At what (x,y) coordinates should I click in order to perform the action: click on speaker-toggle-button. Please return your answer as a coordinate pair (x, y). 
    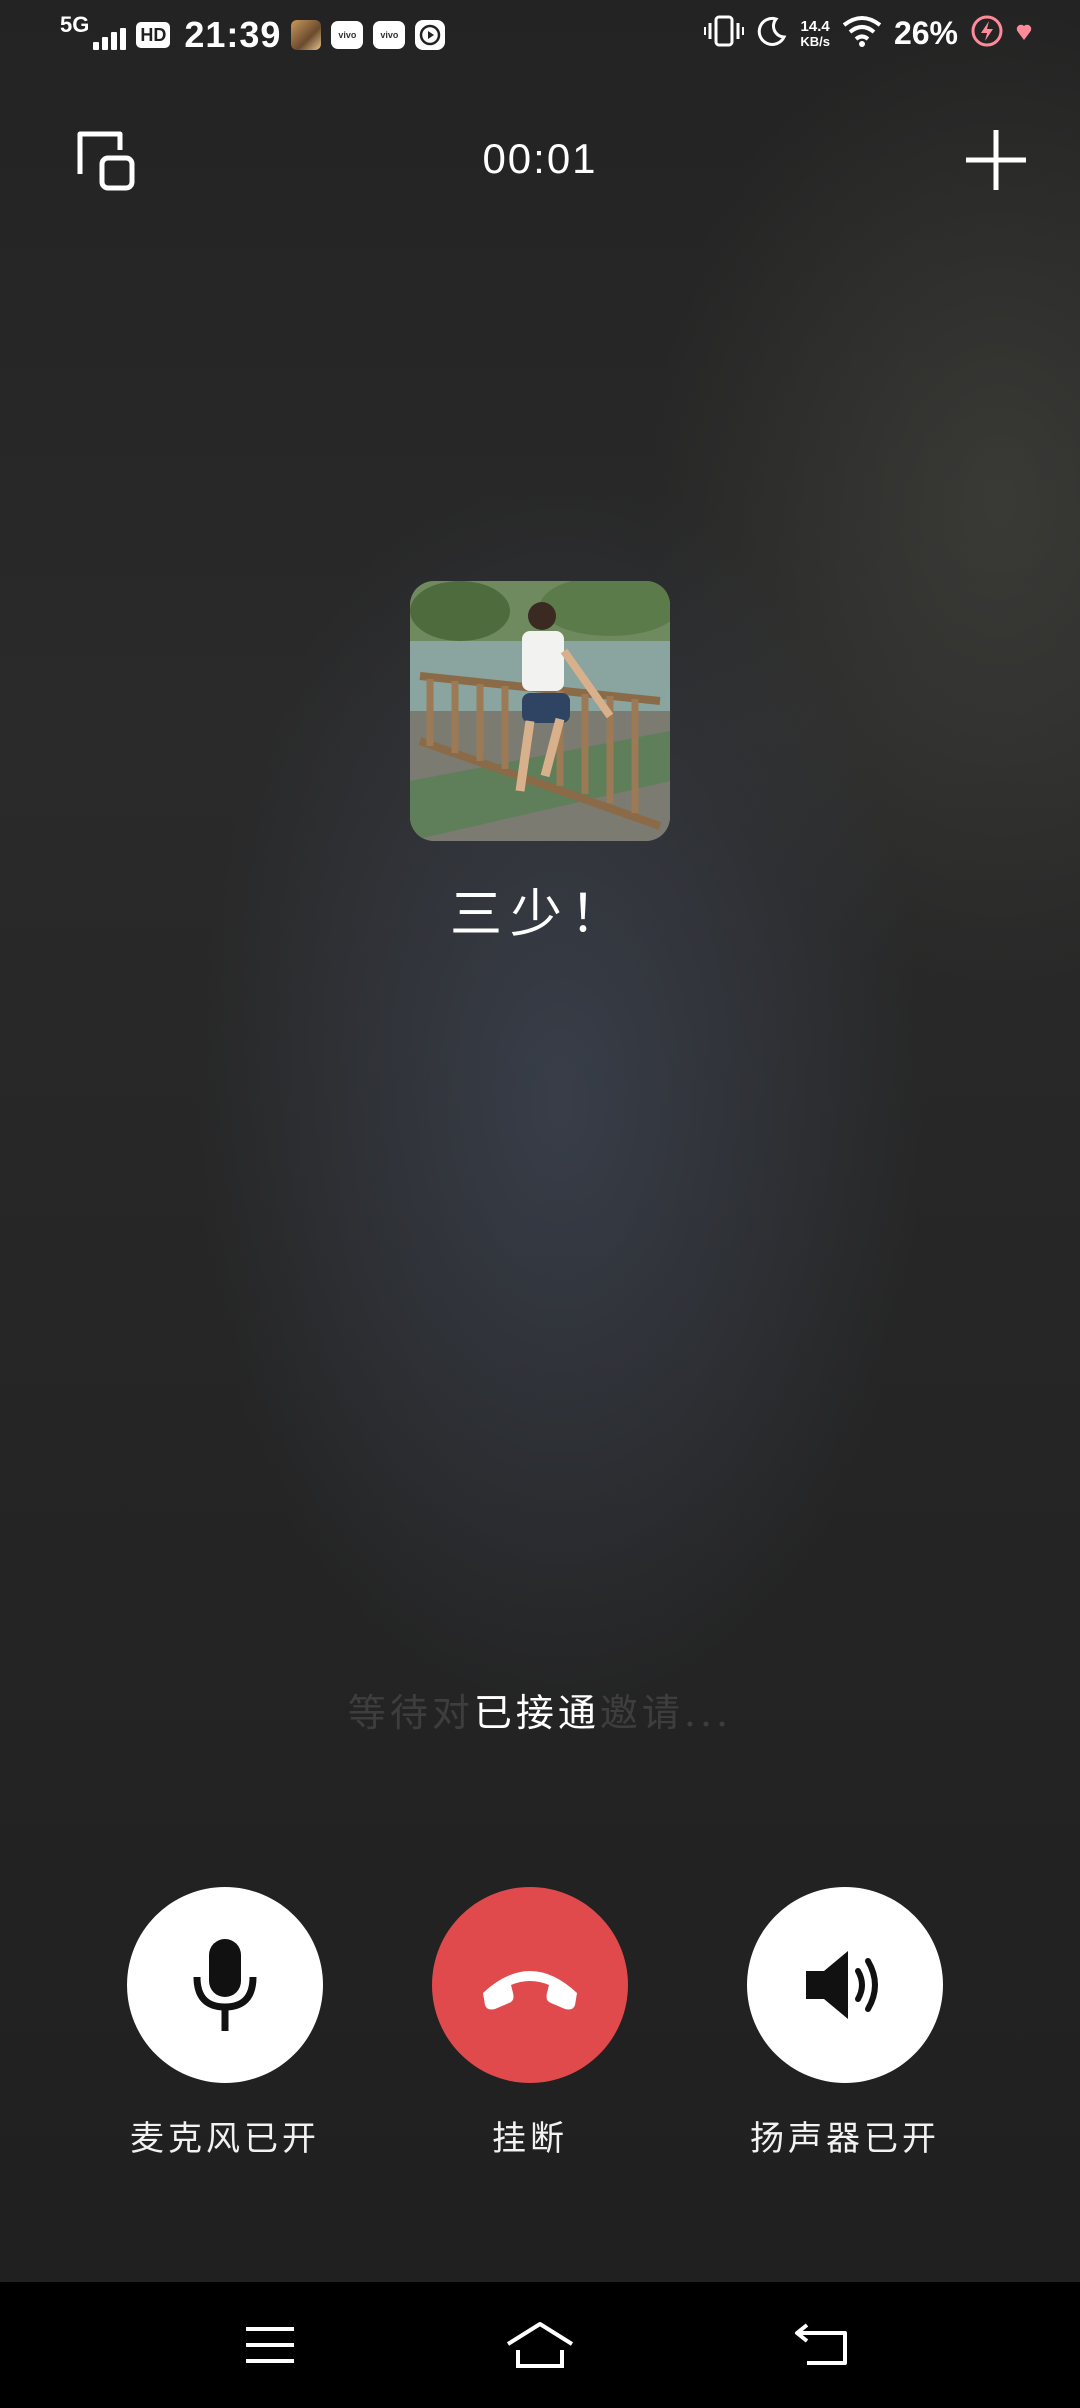
    Looking at the image, I should click on (845, 1985).